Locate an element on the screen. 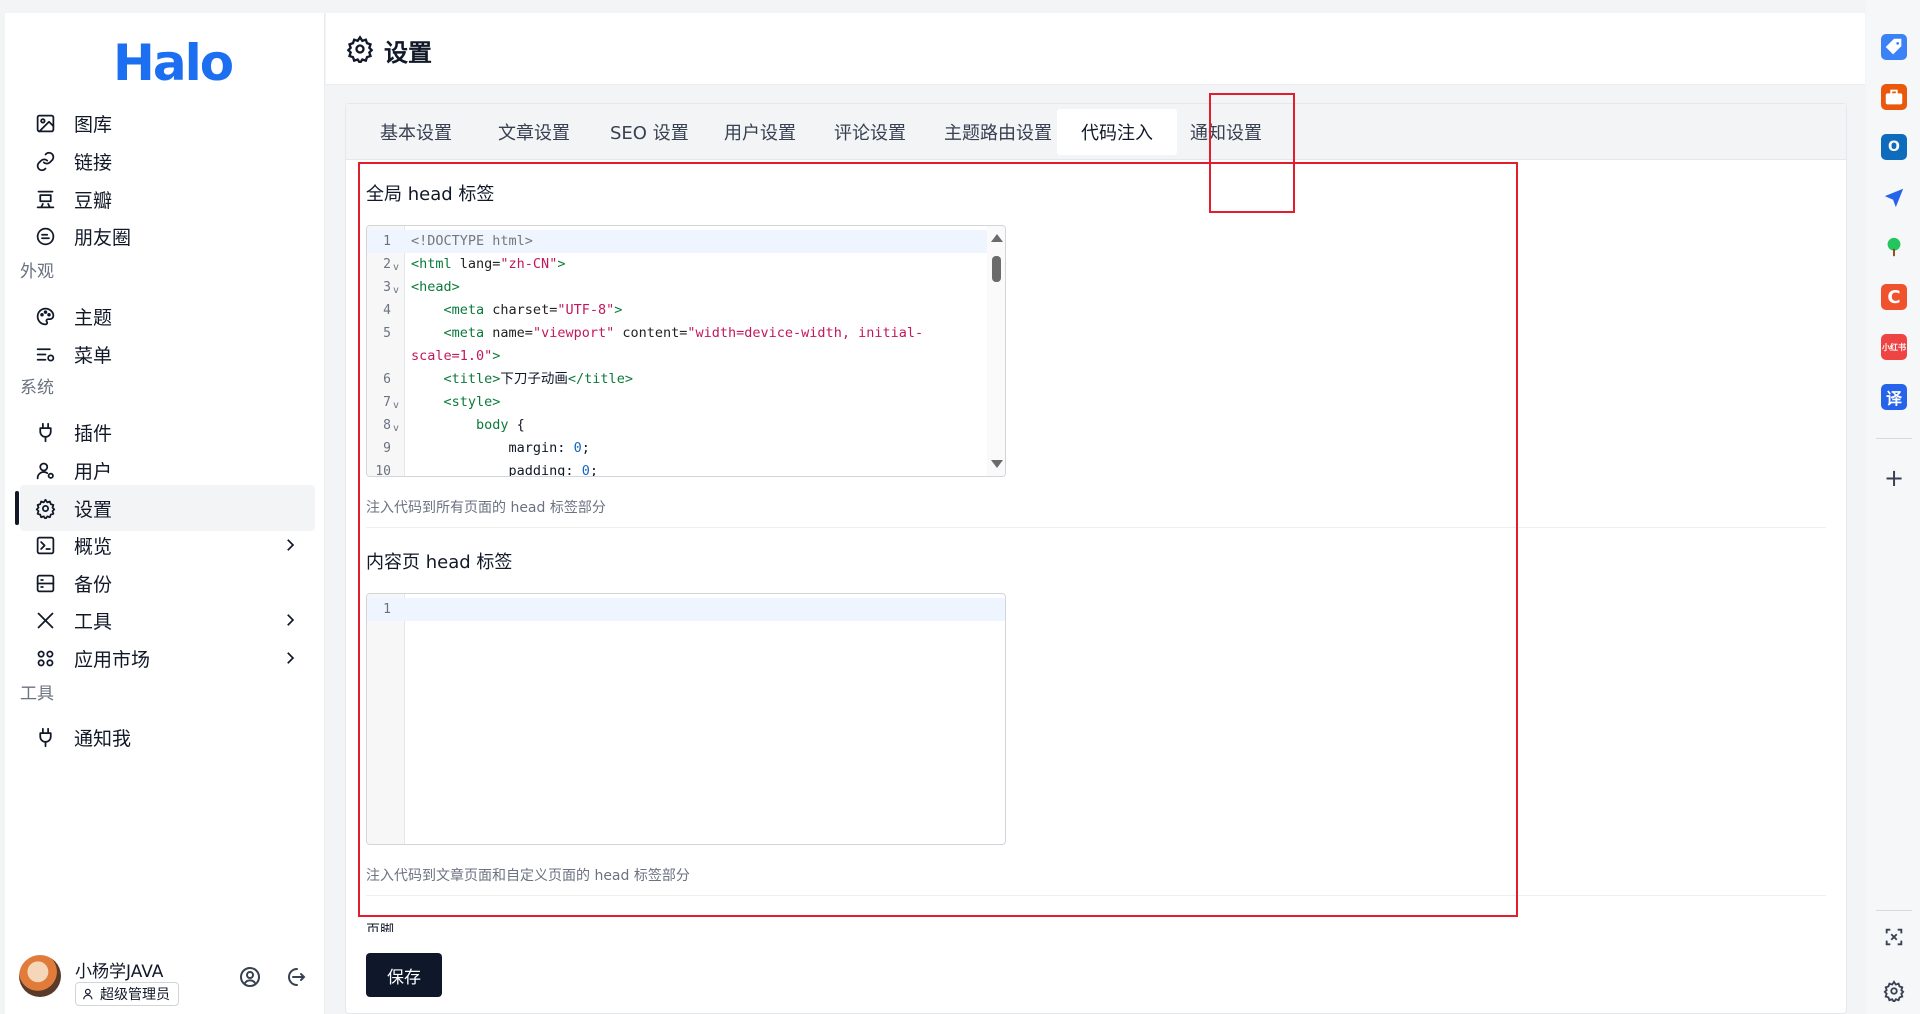 This screenshot has width=1920, height=1014. tools-icon is located at coordinates (45, 620).